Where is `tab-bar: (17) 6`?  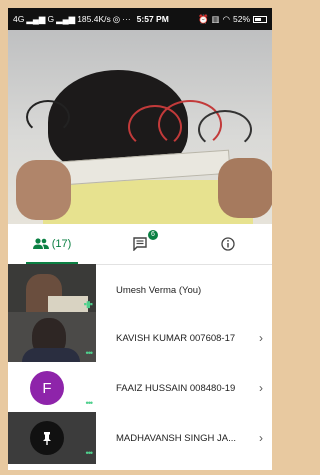
tab-bar: (17) 6 is located at coordinates (140, 244).